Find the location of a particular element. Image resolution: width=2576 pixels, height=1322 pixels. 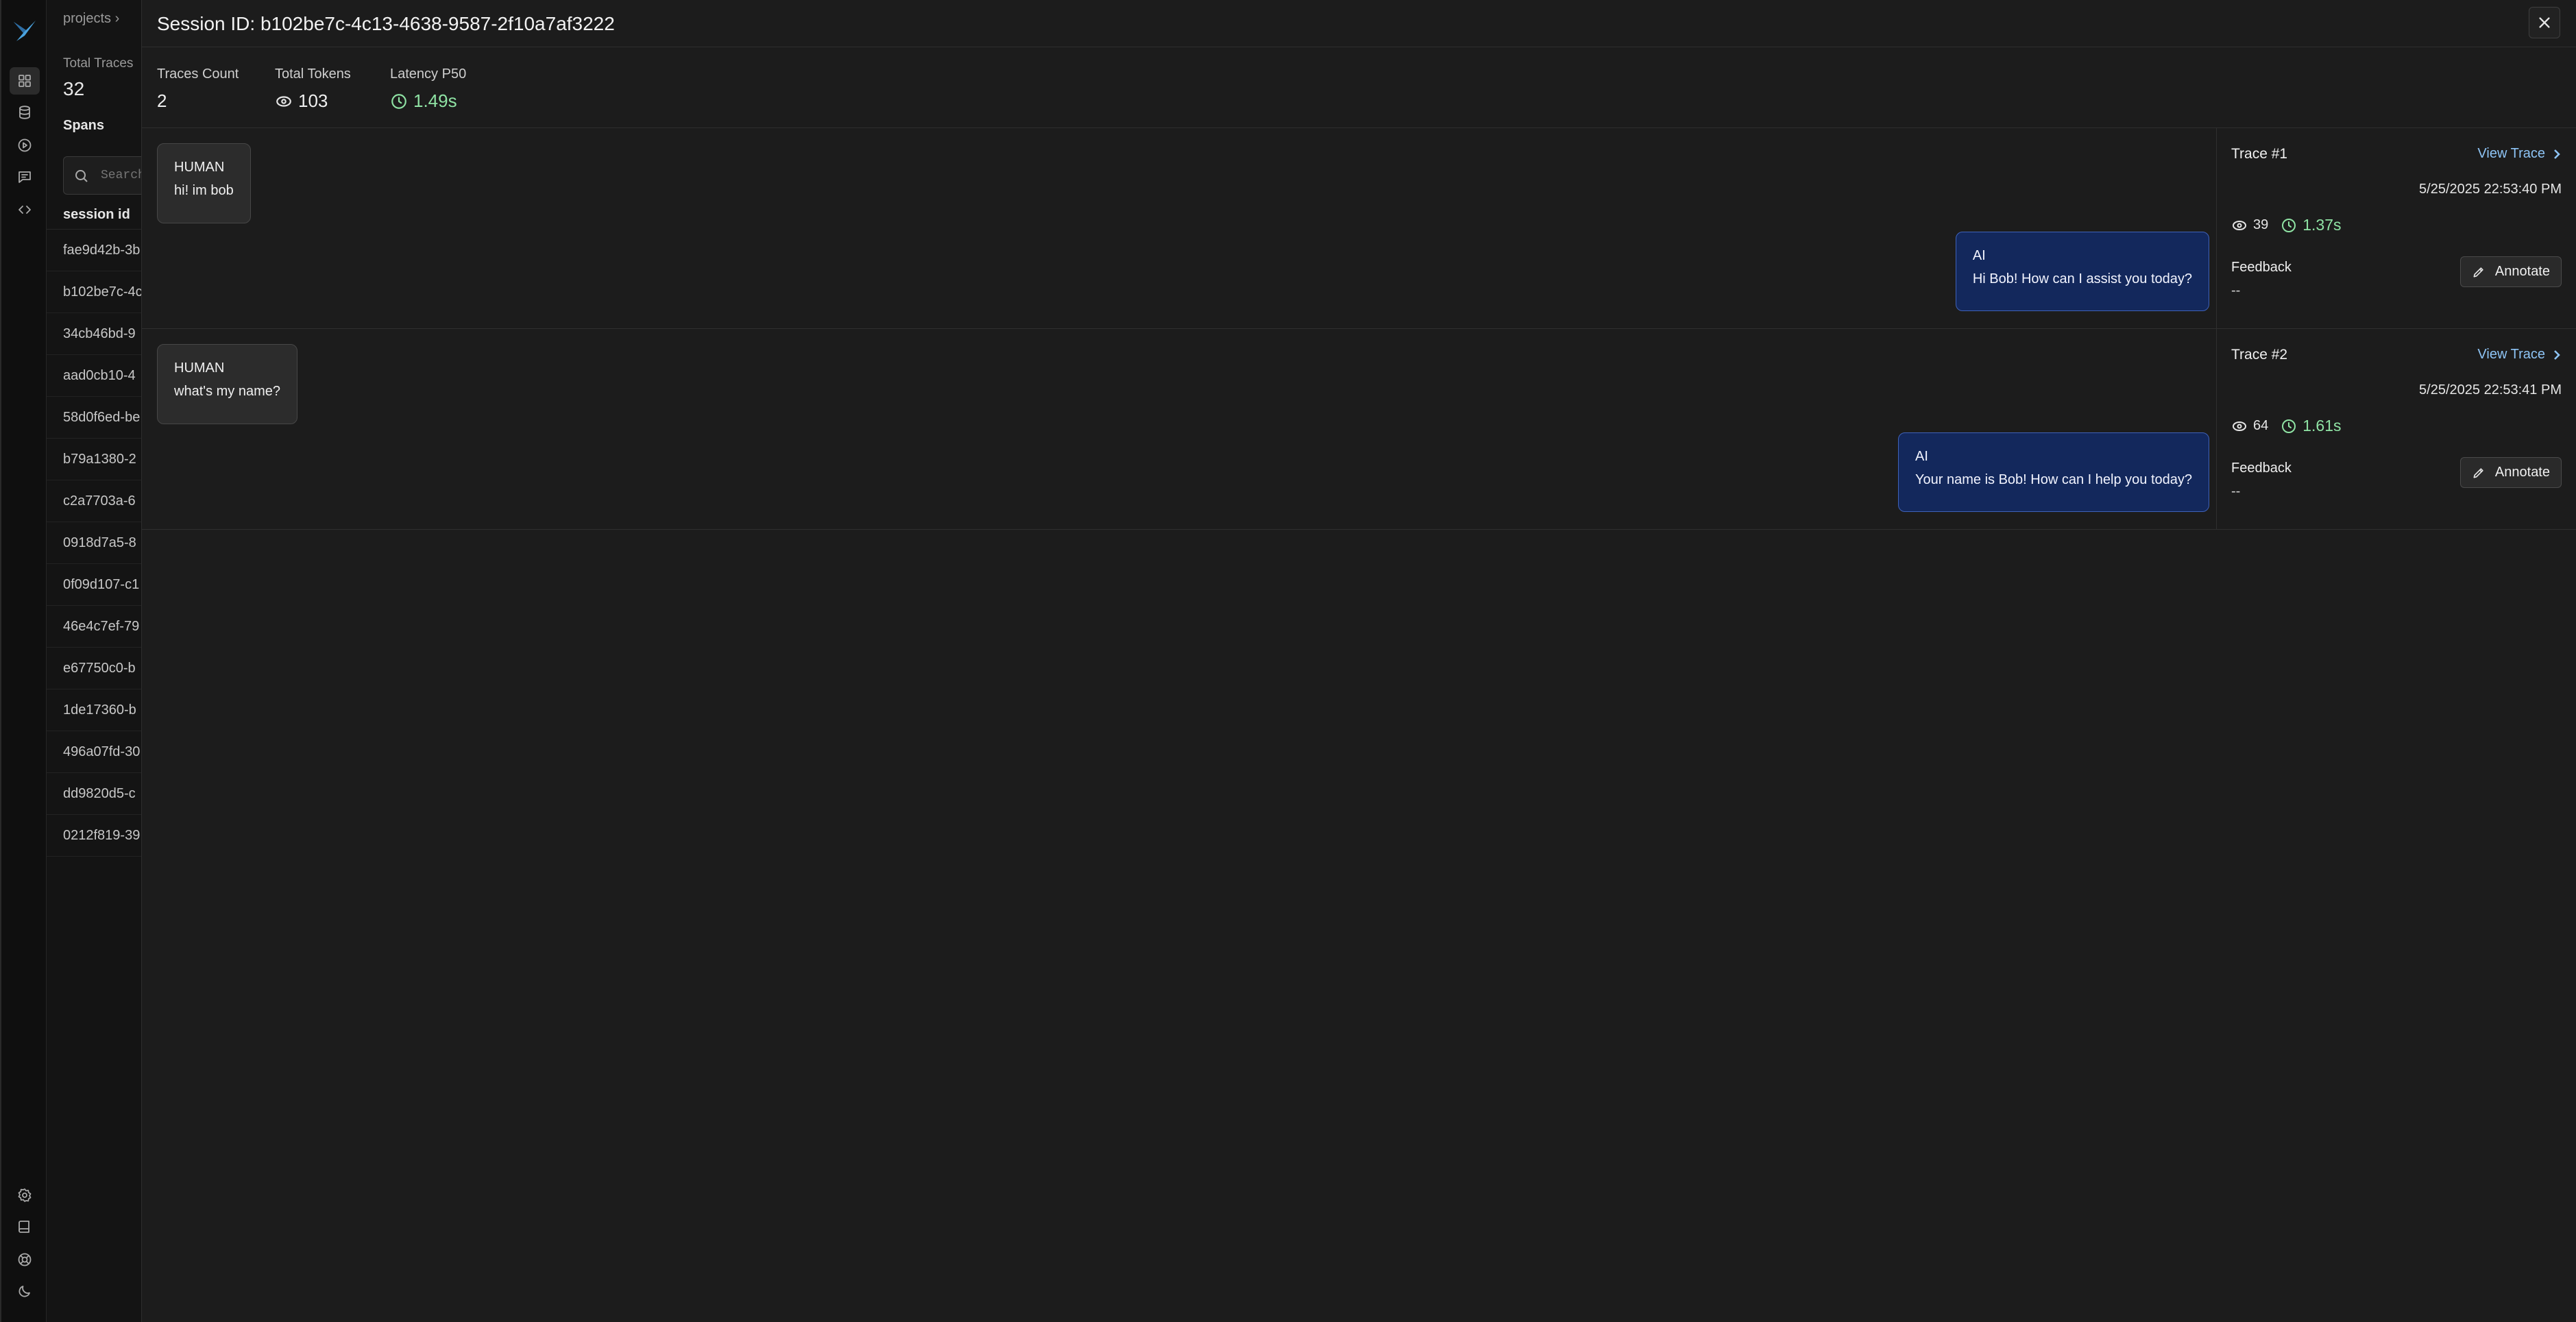

table-row: 0918d7a5-8 is located at coordinates (95, 543).